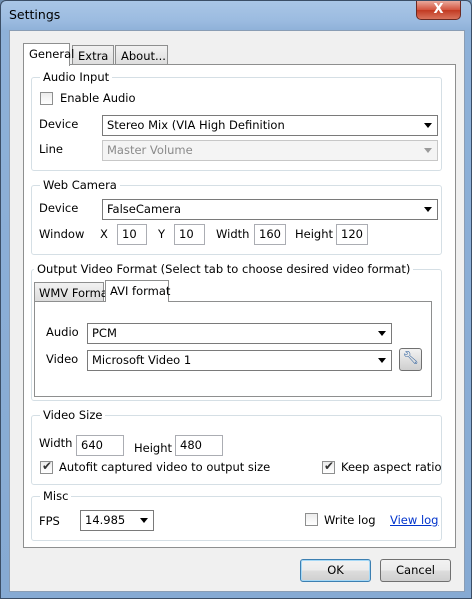 This screenshot has width=472, height=599. I want to click on avi-audio-dropdown: PCM, so click(239, 333).